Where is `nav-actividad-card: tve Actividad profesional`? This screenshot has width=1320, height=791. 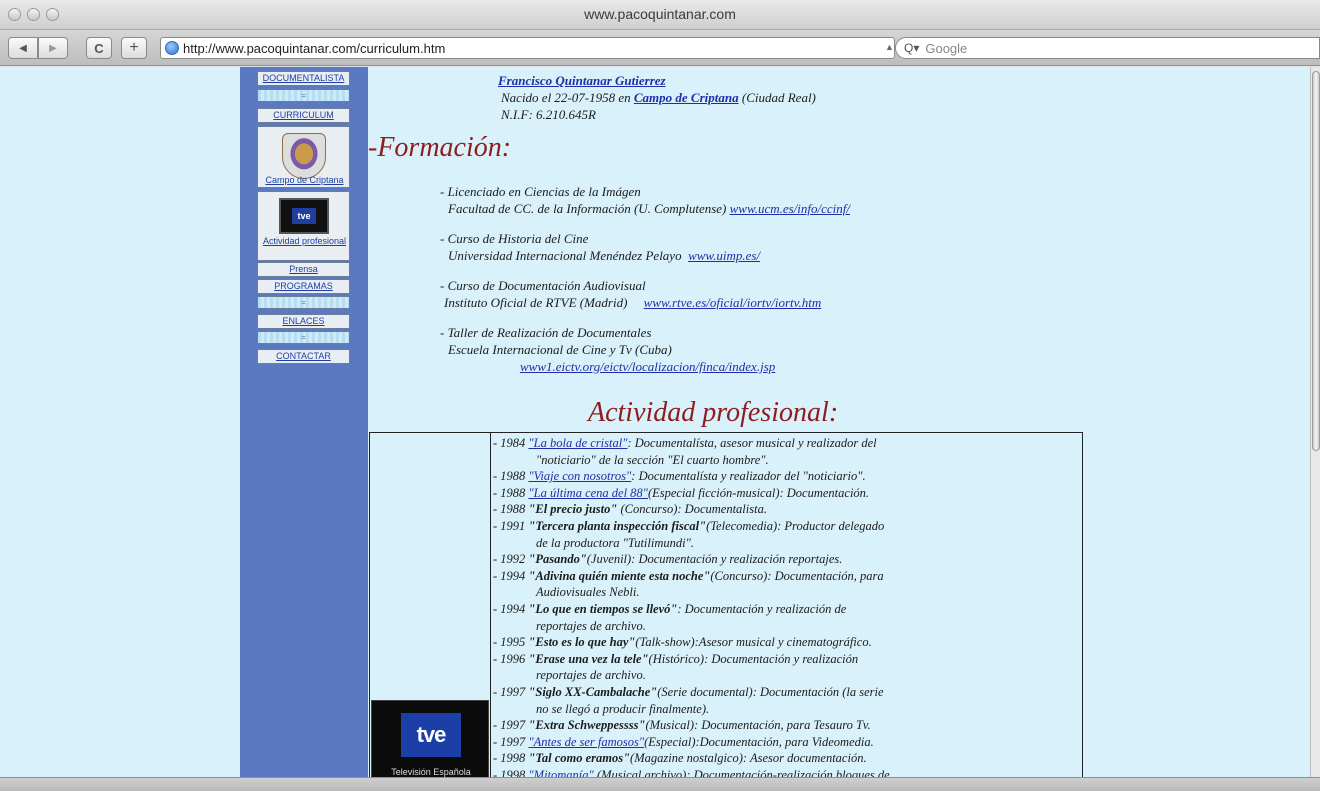
nav-actividad-card: tve Actividad profesional is located at coordinates (303, 226).